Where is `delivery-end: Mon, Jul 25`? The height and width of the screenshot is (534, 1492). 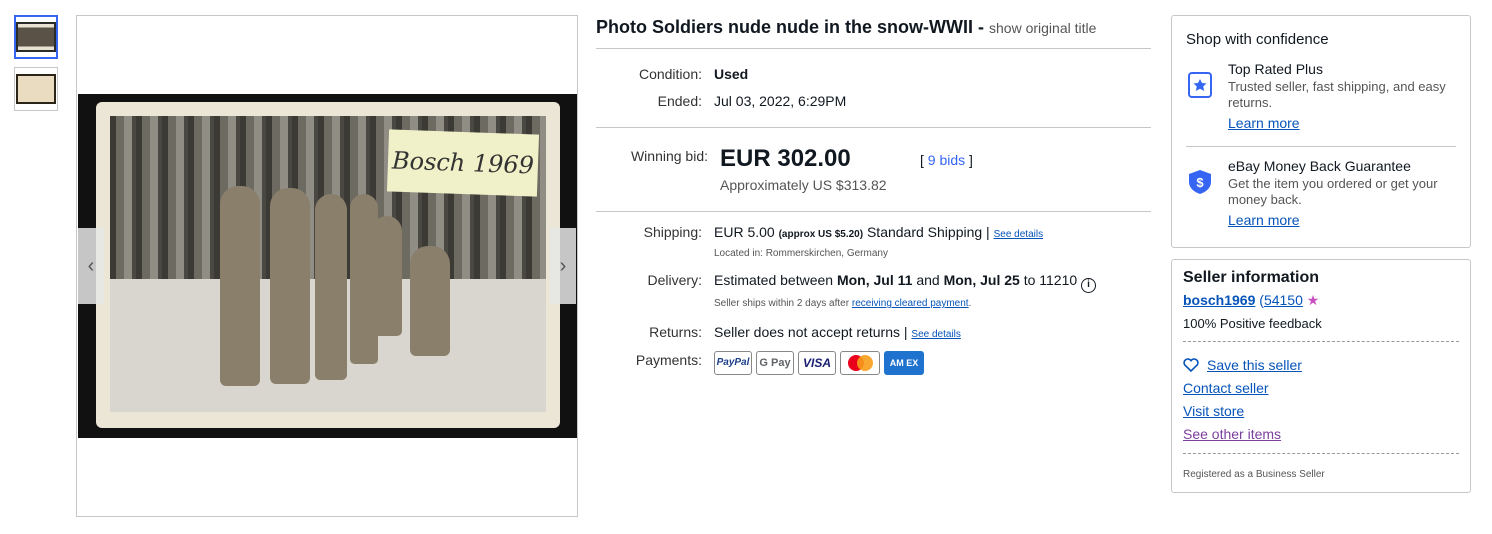 delivery-end: Mon, Jul 25 is located at coordinates (981, 280).